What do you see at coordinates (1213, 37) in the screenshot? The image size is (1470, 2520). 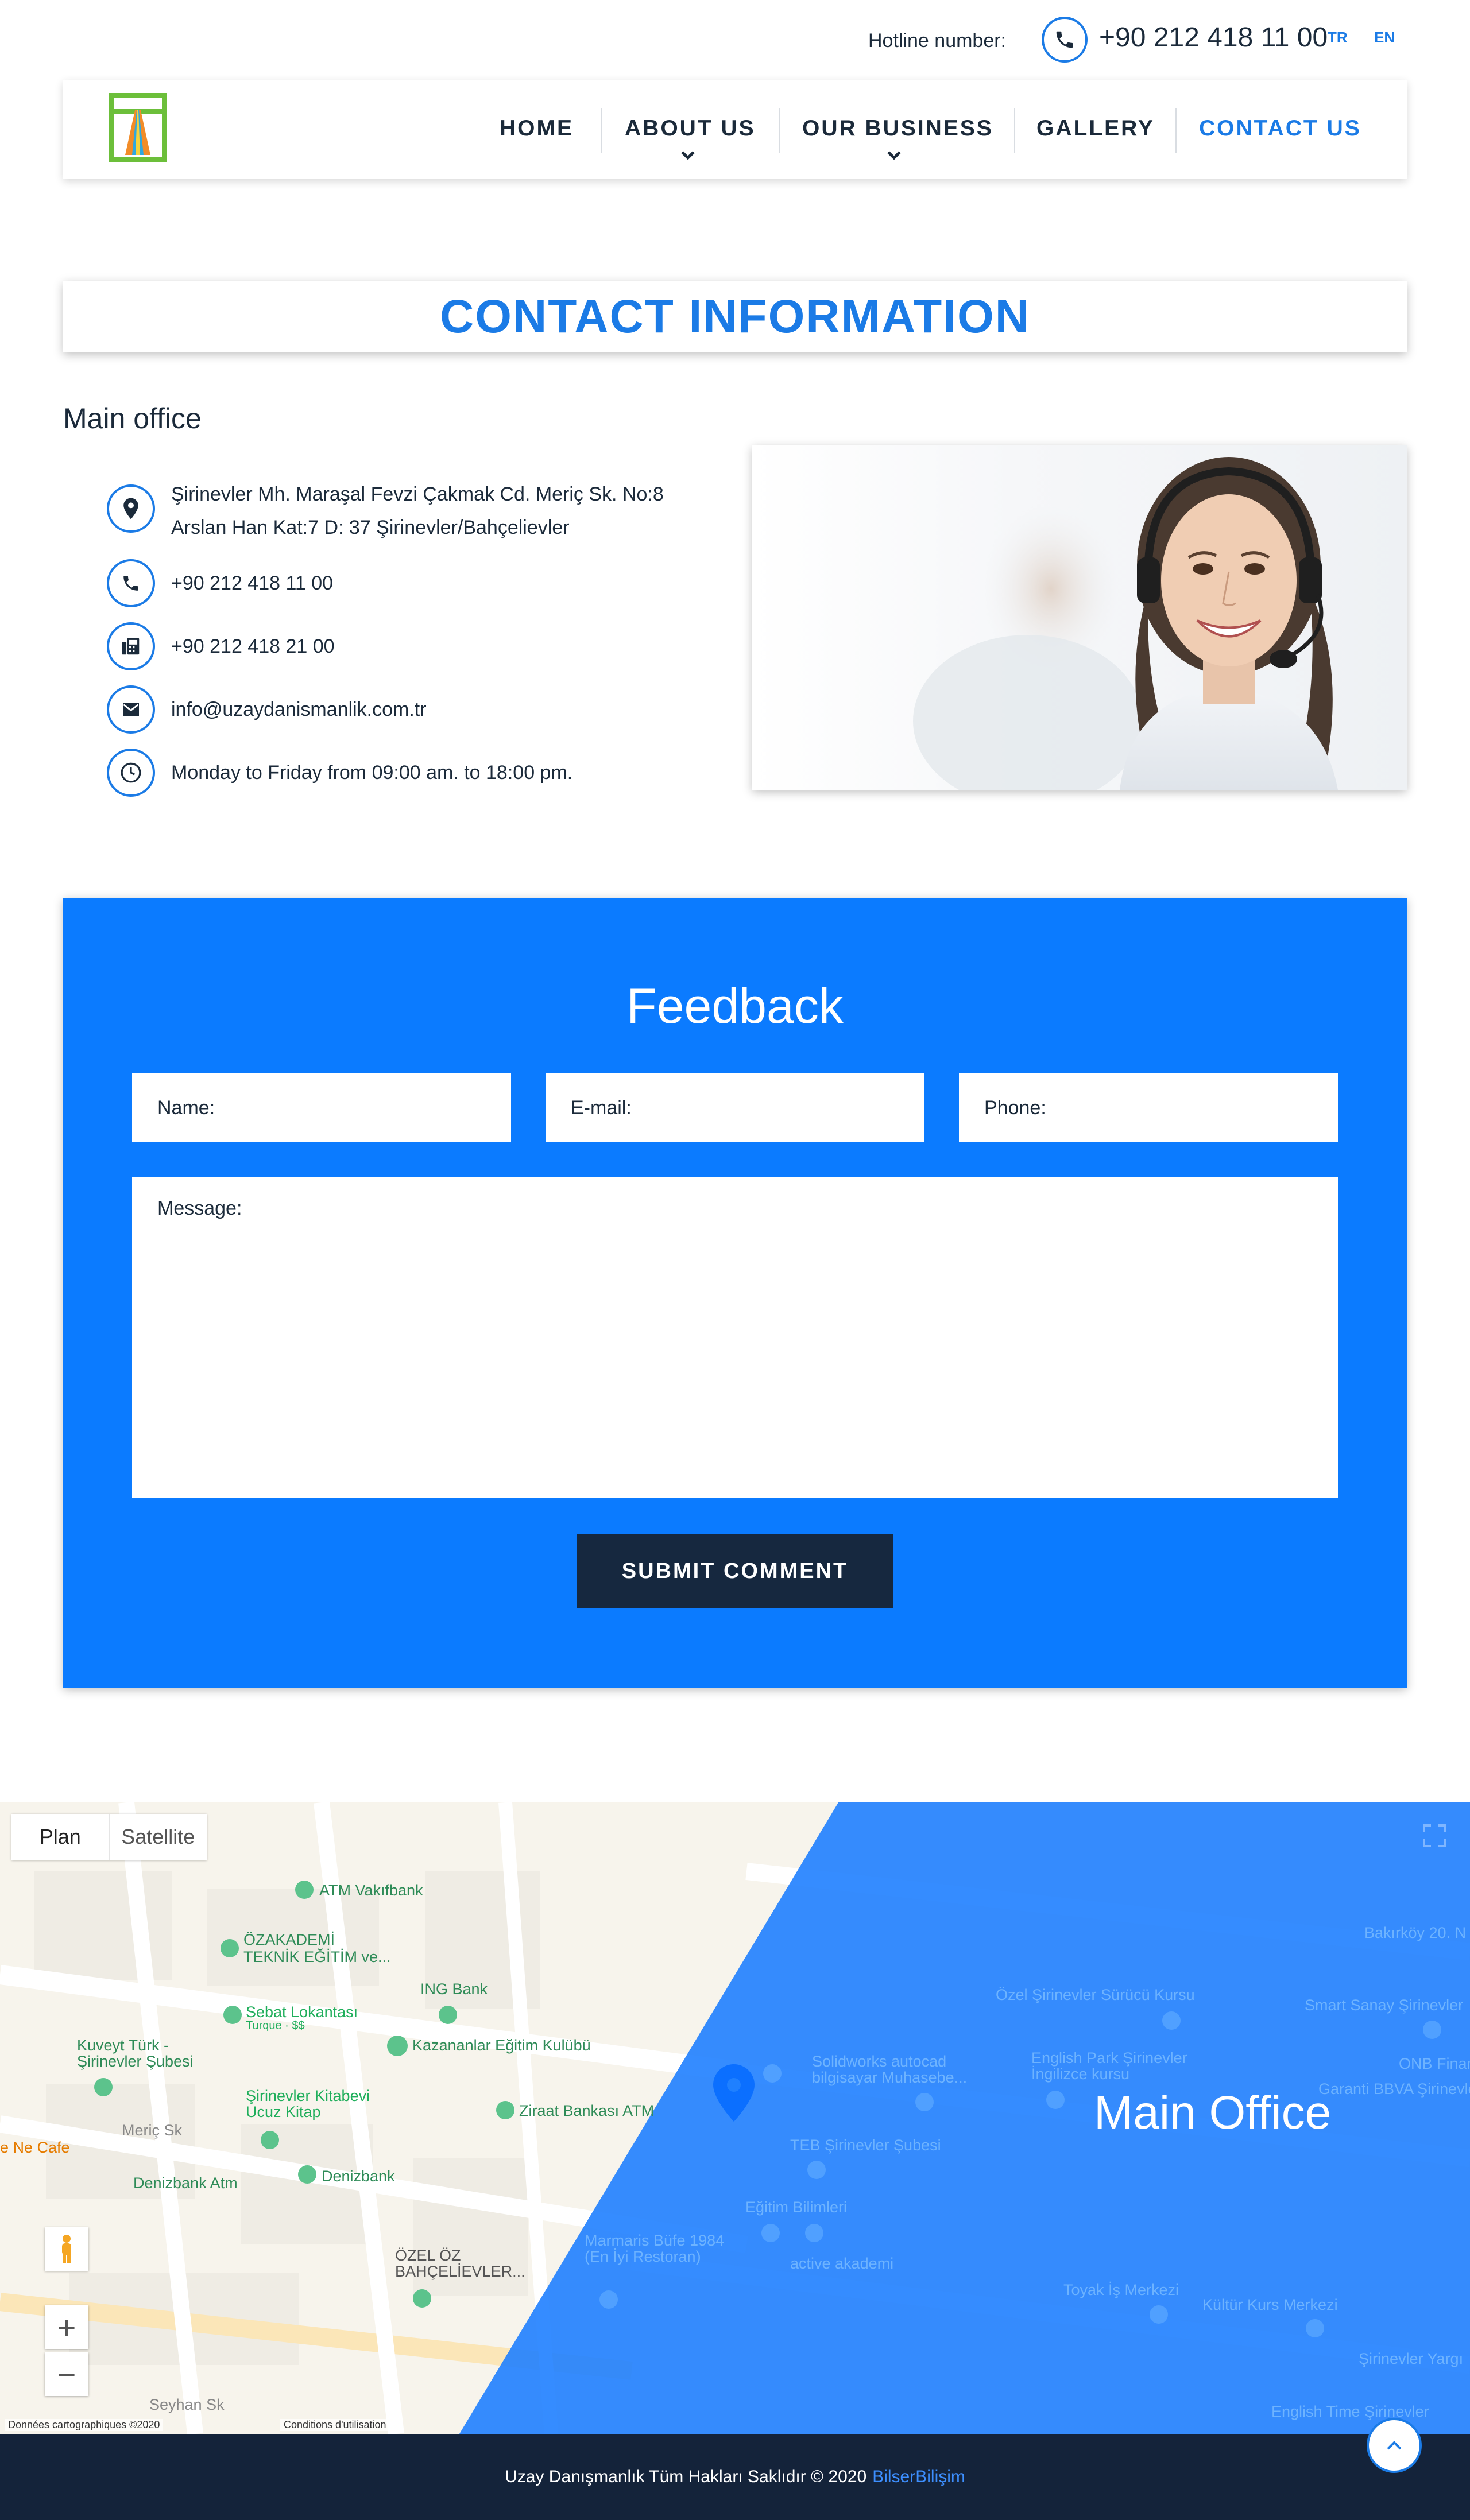 I see `hotline-number: +90 212 418 11 00` at bounding box center [1213, 37].